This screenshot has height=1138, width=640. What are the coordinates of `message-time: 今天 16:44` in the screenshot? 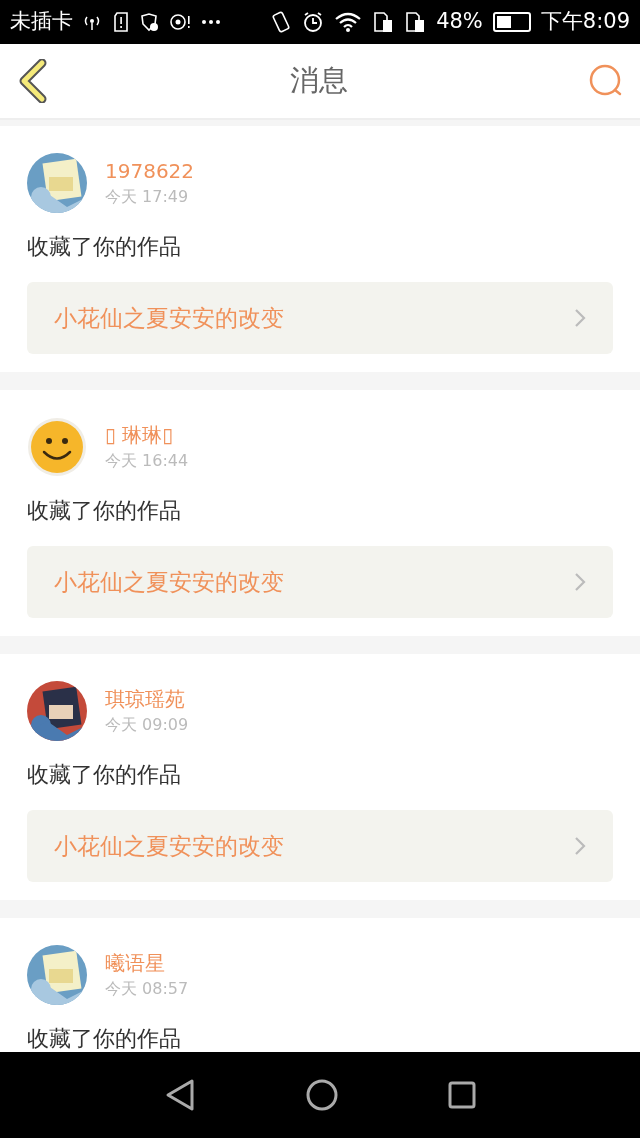 It's located at (147, 461).